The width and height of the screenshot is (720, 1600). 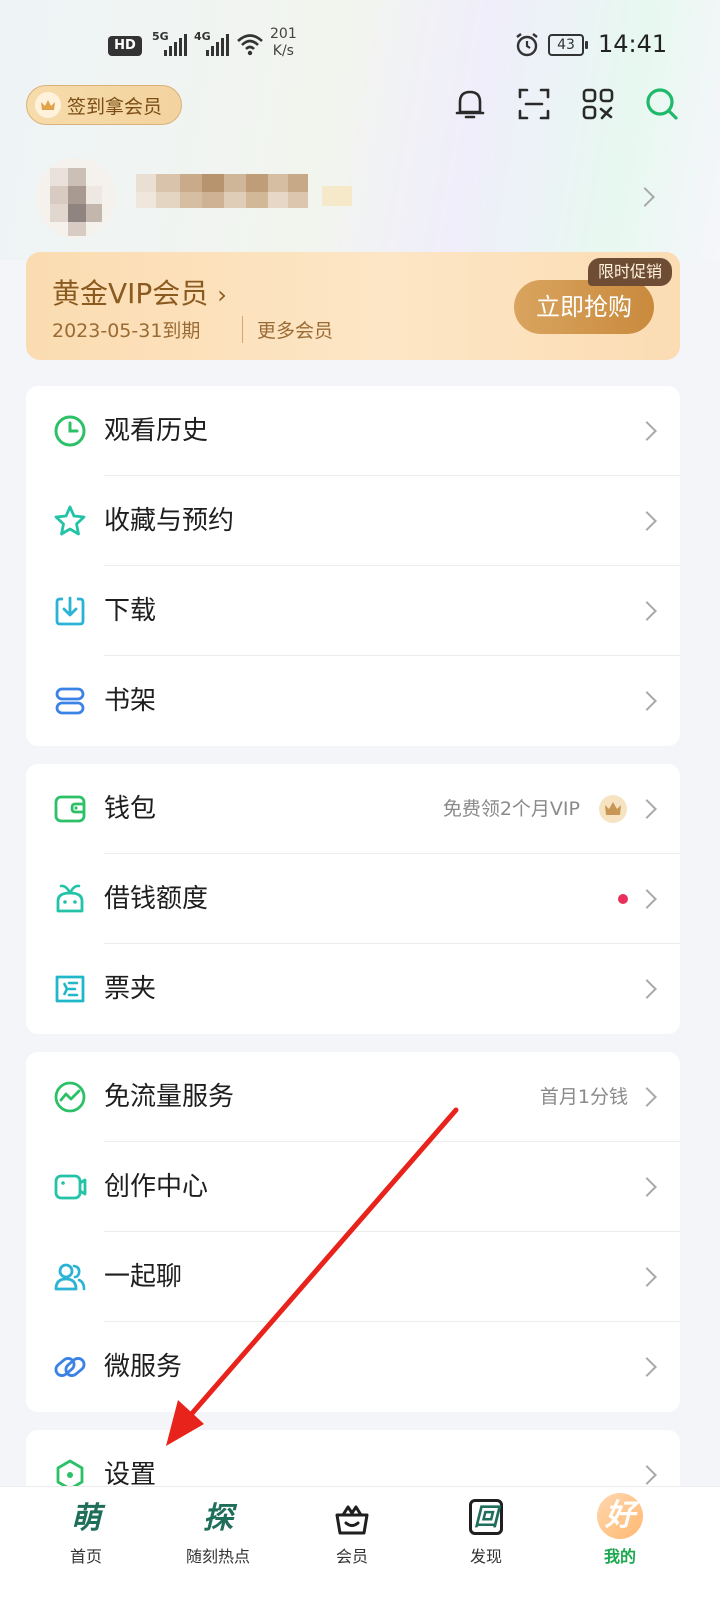 What do you see at coordinates (353, 1367) in the screenshot?
I see `menu-item-micro-services: 微服务` at bounding box center [353, 1367].